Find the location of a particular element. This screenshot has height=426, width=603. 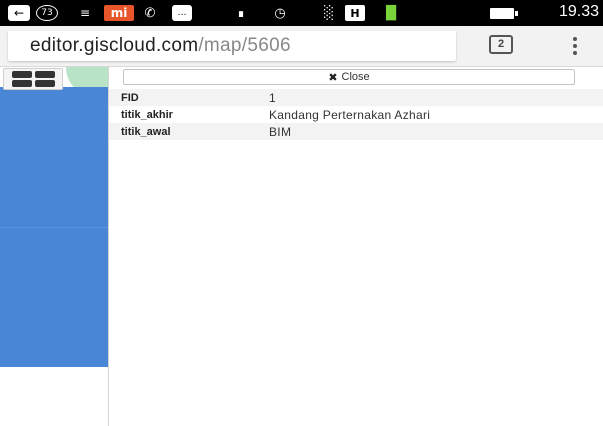

url-field: editor.giscloud.com/map/5606 is located at coordinates (232, 46).